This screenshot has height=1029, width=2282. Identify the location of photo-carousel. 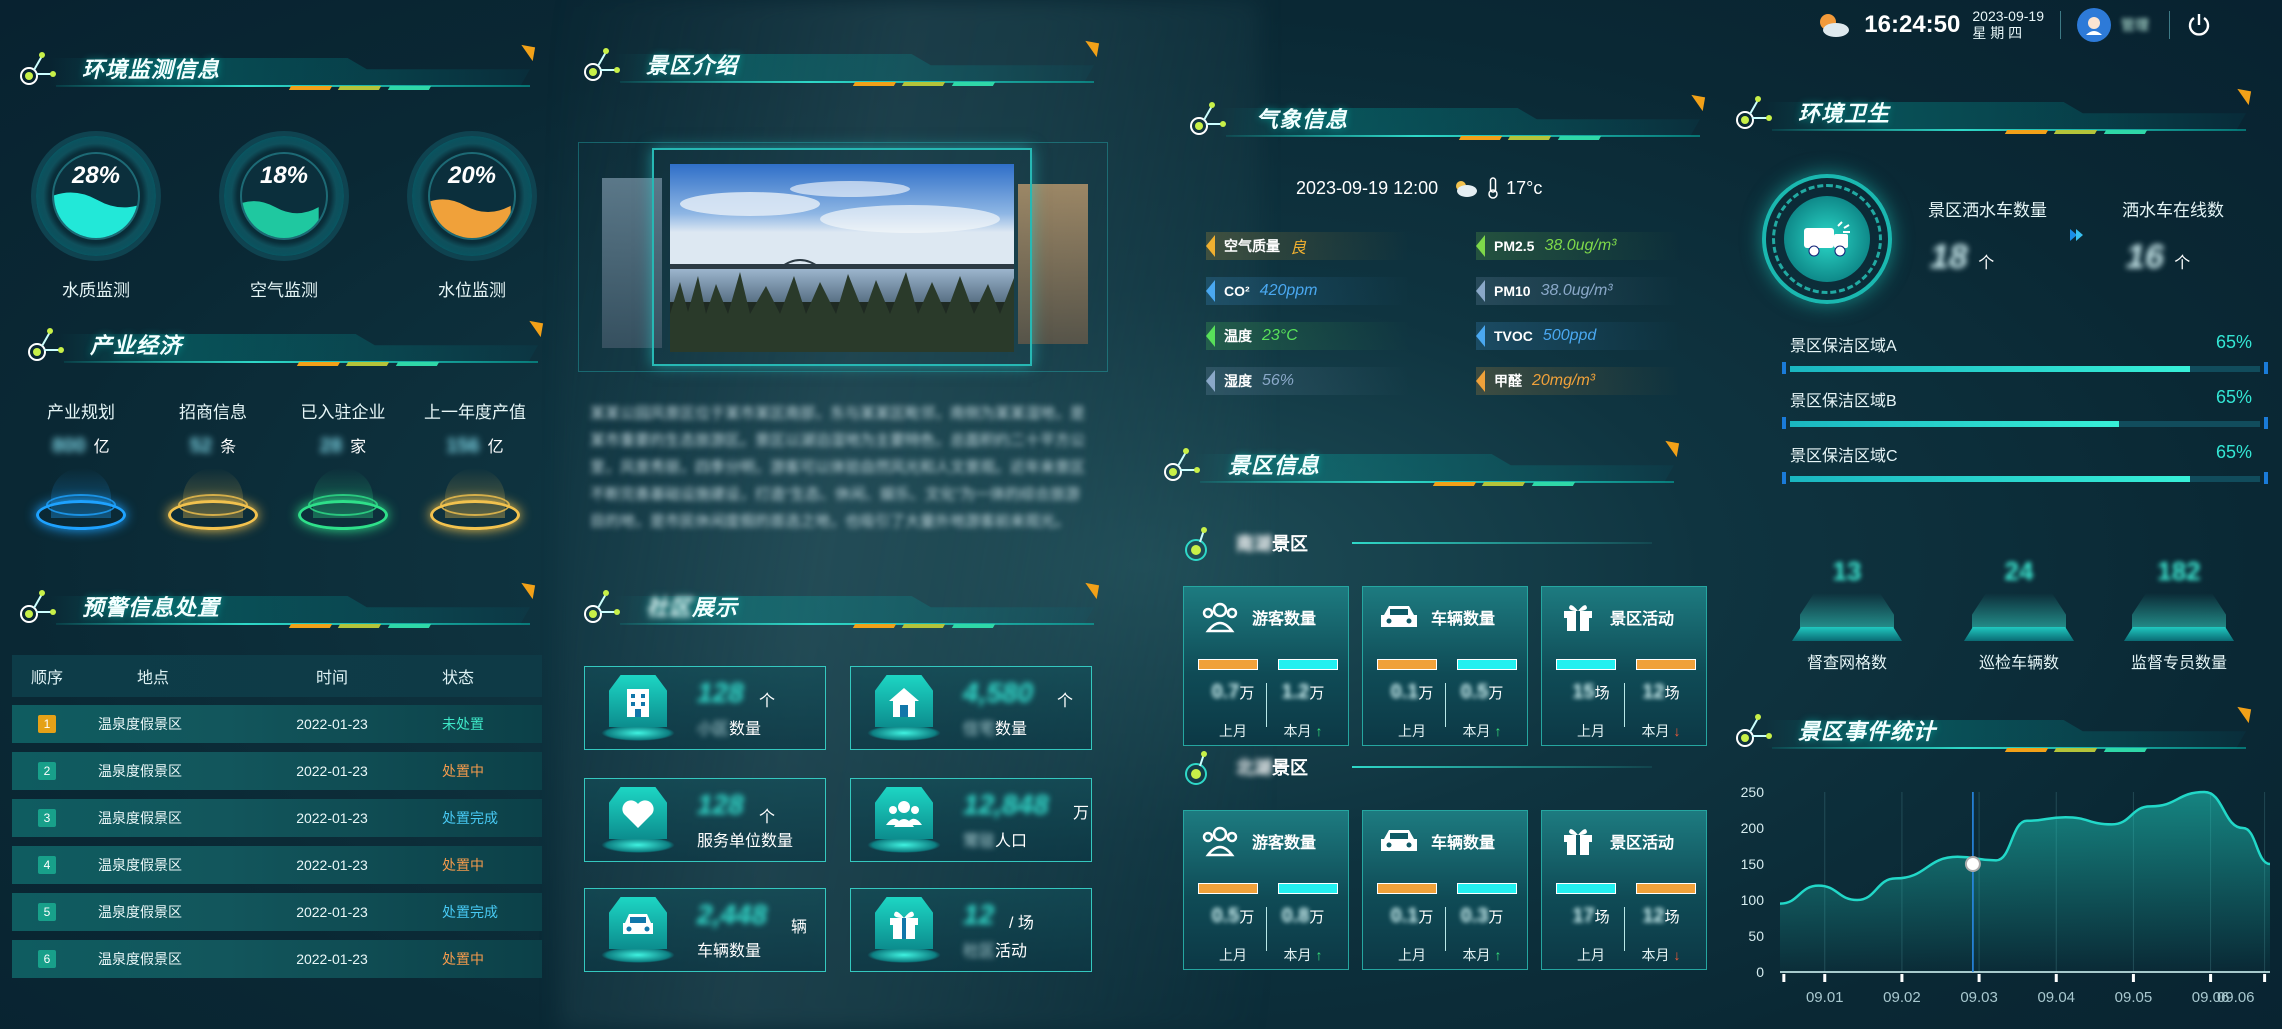
(843, 257).